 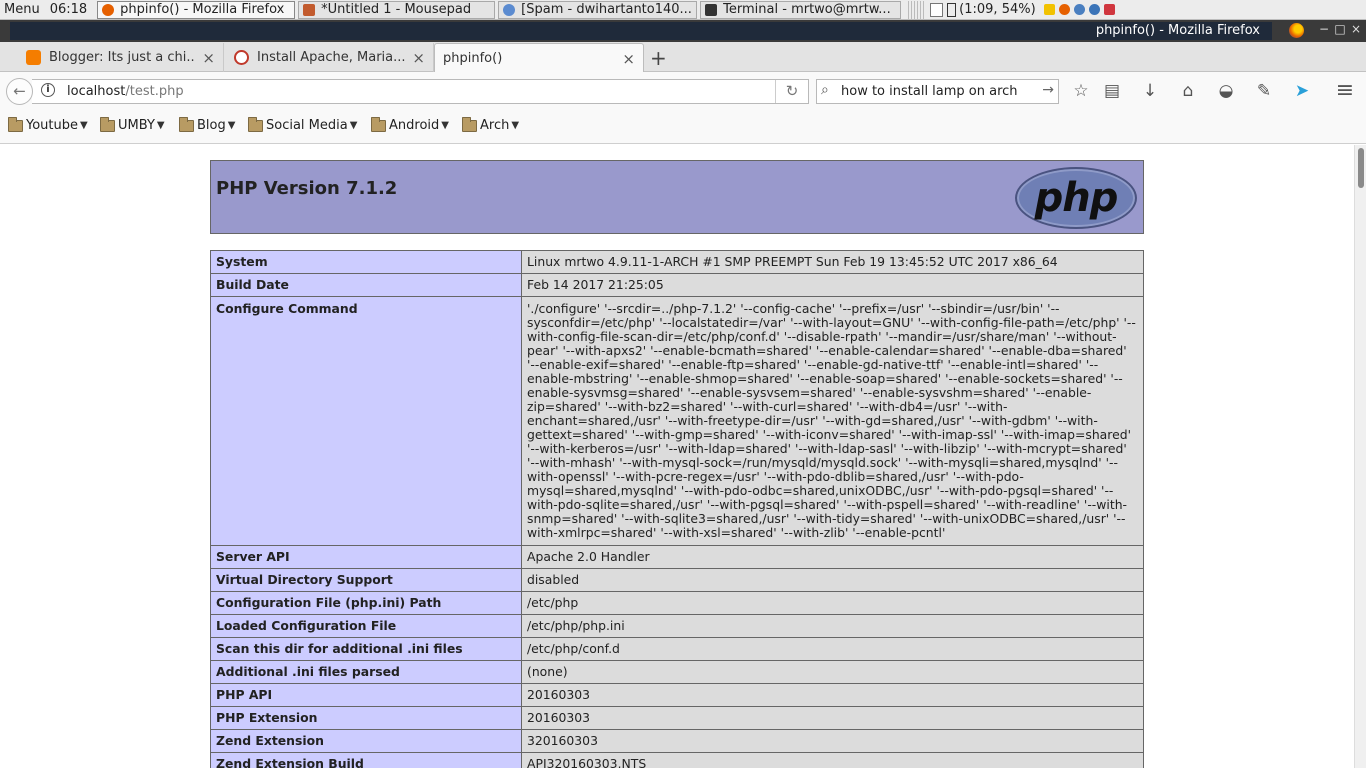 I want to click on bookmark-folder-umby: UMBY ▼, so click(x=132, y=124).